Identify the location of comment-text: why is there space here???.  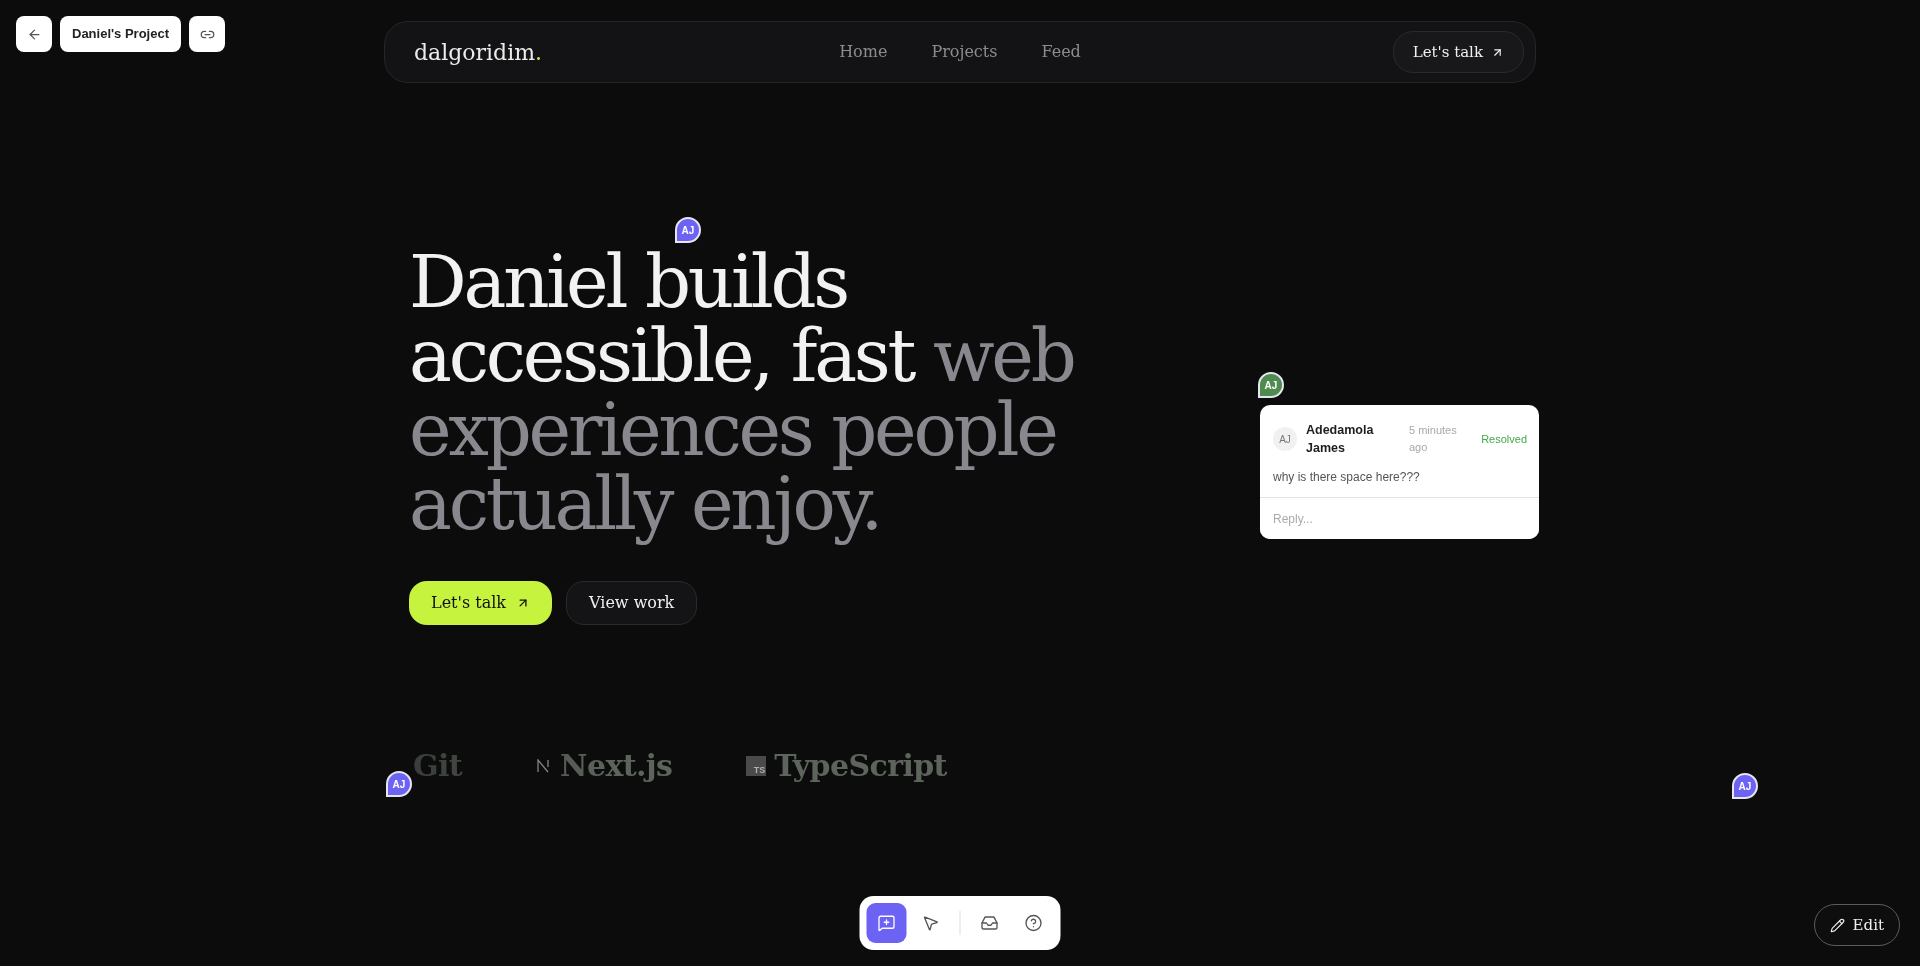
(1346, 477).